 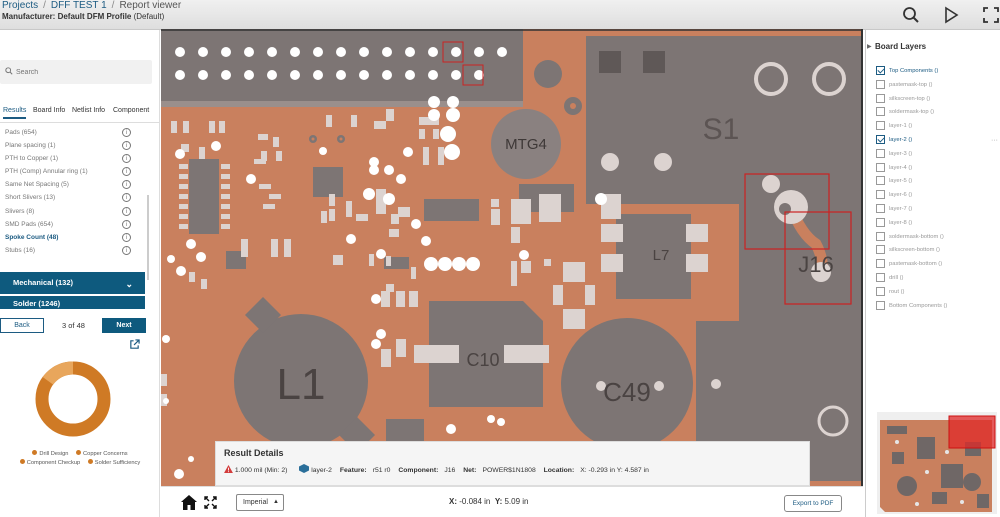 What do you see at coordinates (904, 86) in the screenshot?
I see `layer-item: pastemask-top ()` at bounding box center [904, 86].